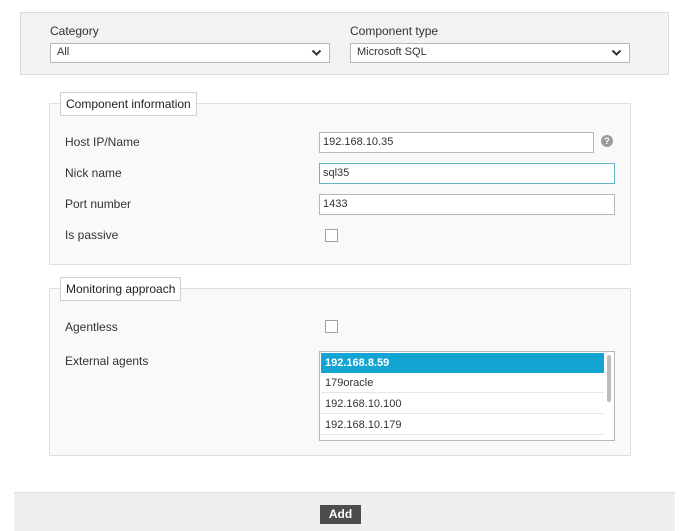 The height and width of the screenshot is (531, 687). I want to click on list-item: 192.168.8.59, so click(462, 363).